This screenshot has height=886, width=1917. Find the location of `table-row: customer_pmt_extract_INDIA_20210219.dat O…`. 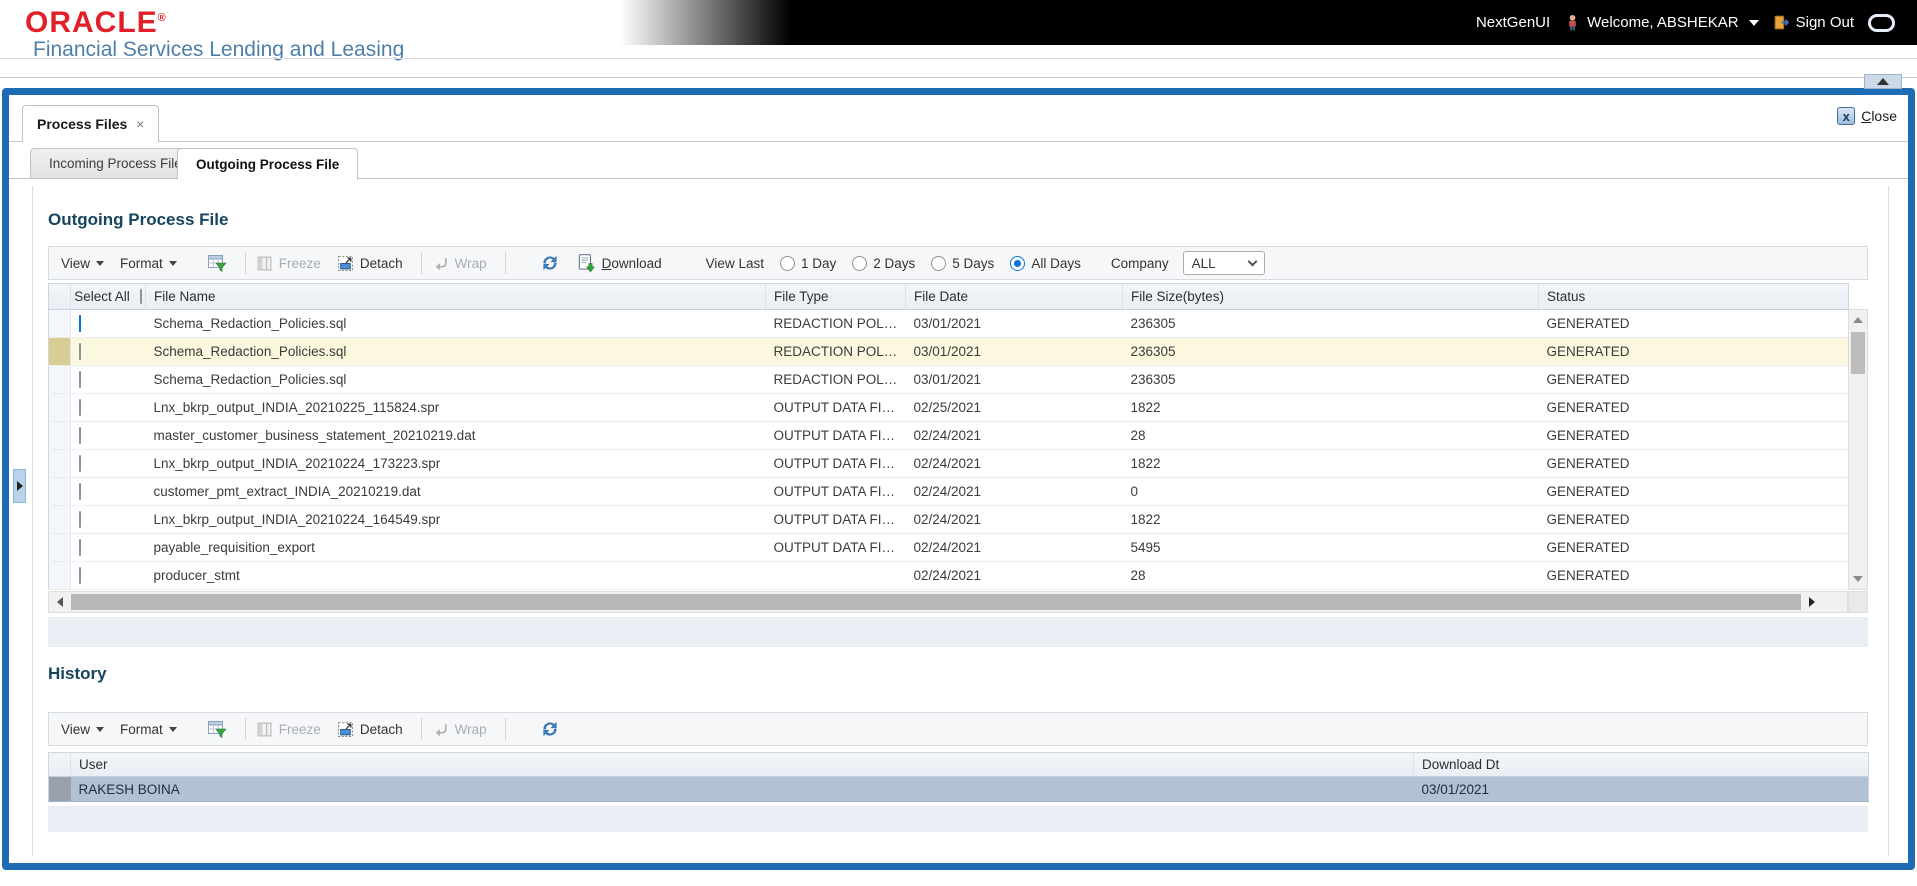

table-row: customer_pmt_extract_INDIA_20210219.dat O… is located at coordinates (948, 491).